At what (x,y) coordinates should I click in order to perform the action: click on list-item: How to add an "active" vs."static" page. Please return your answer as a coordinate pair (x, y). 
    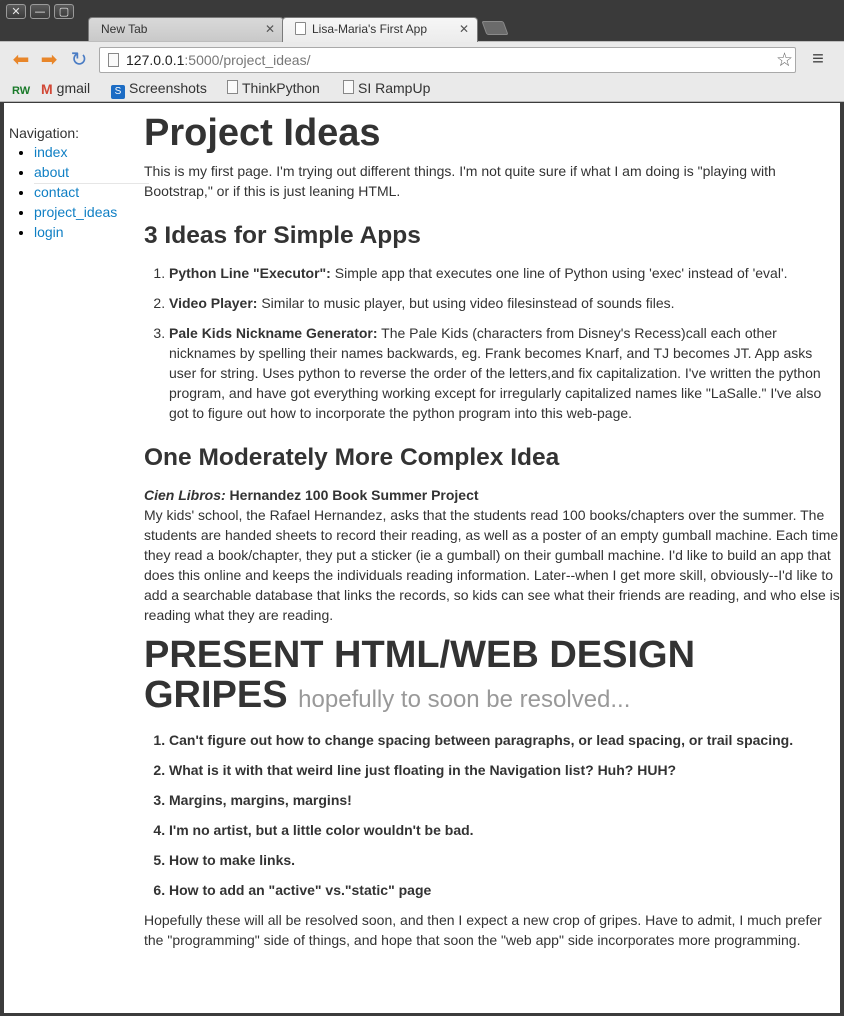
    Looking at the image, I should click on (504, 890).